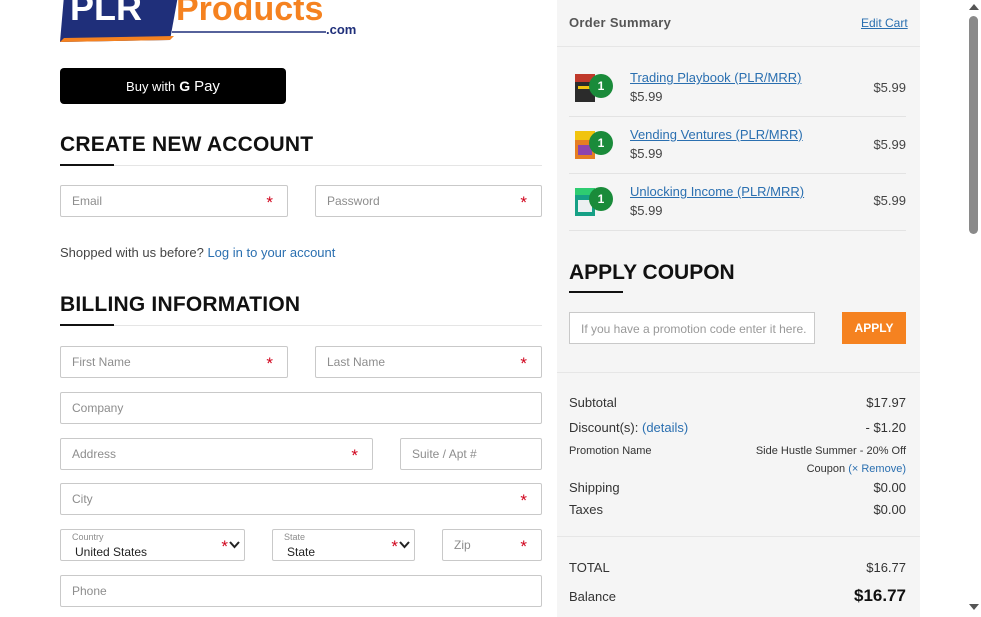 This screenshot has height=617, width=981. Describe the element at coordinates (301, 591) in the screenshot. I see `phone-field: Phone` at that location.